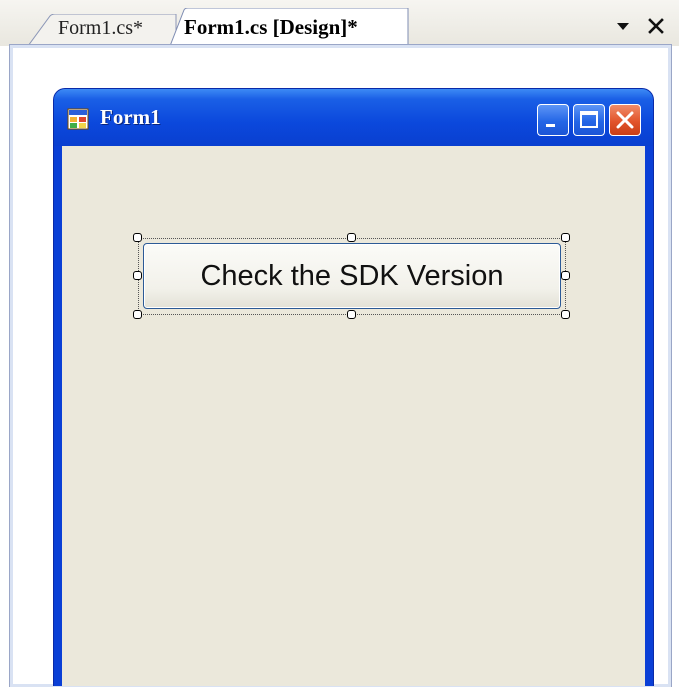  What do you see at coordinates (565, 314) in the screenshot?
I see `resize-handle-bottom-right` at bounding box center [565, 314].